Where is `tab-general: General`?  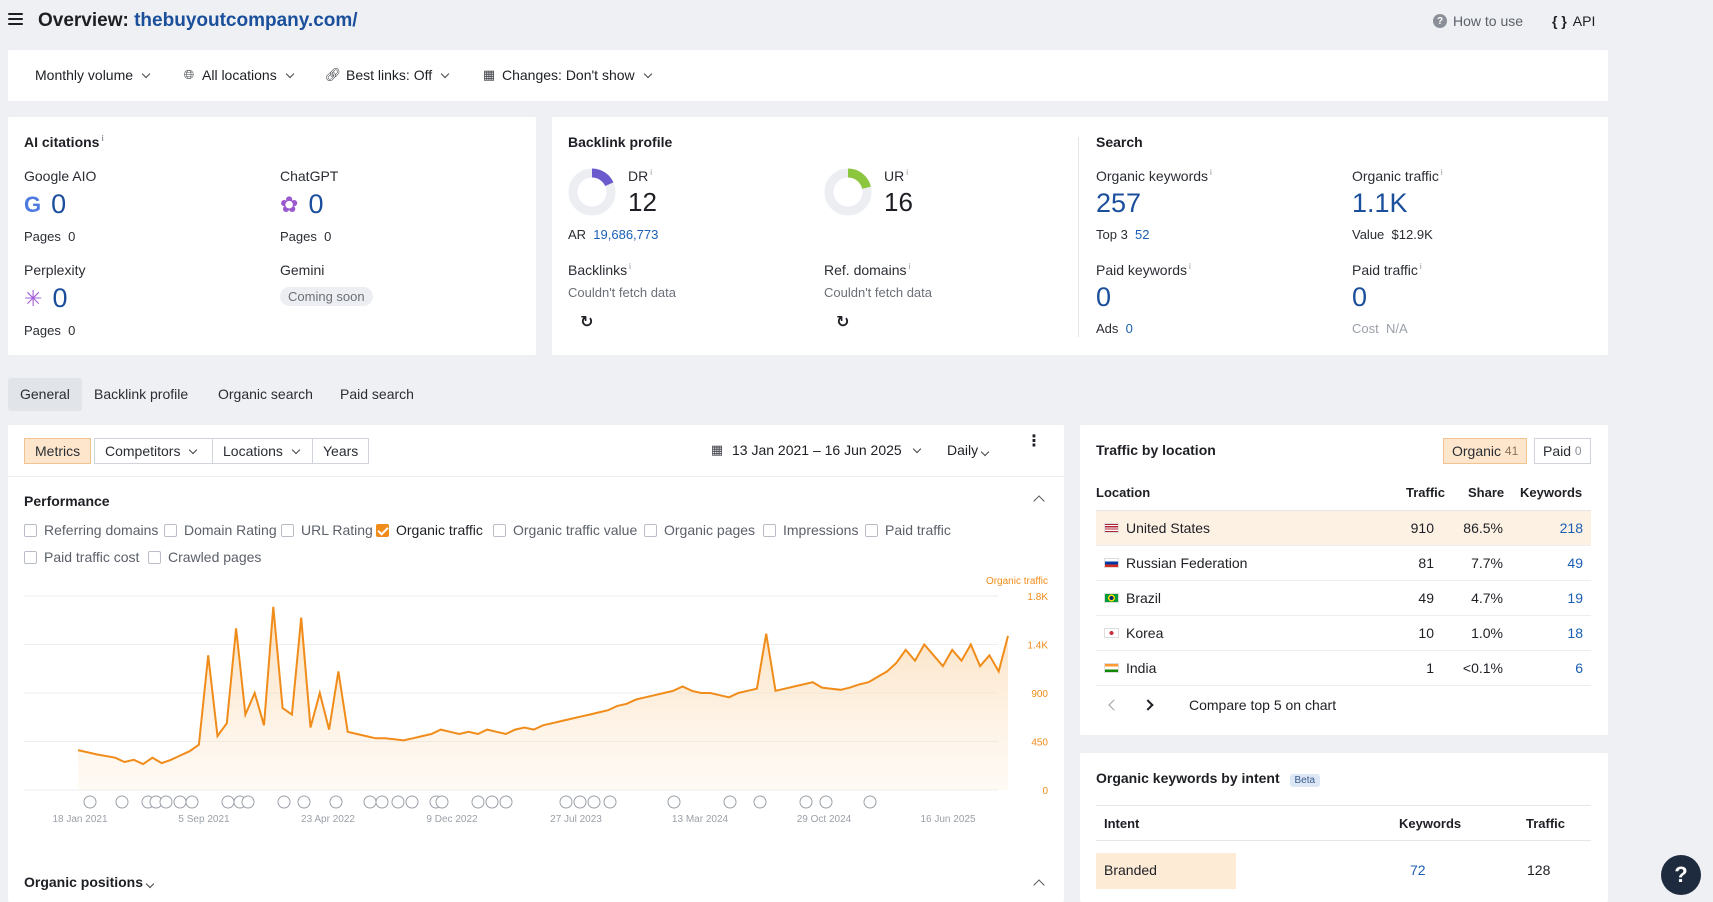
tab-general: General is located at coordinates (45, 394).